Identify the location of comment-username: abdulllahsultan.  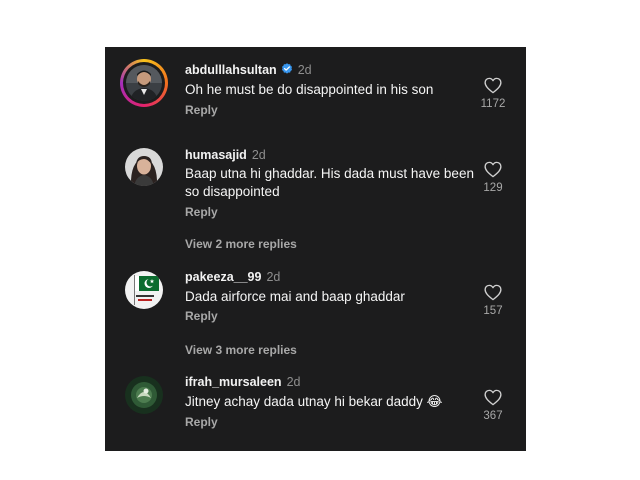
(231, 70).